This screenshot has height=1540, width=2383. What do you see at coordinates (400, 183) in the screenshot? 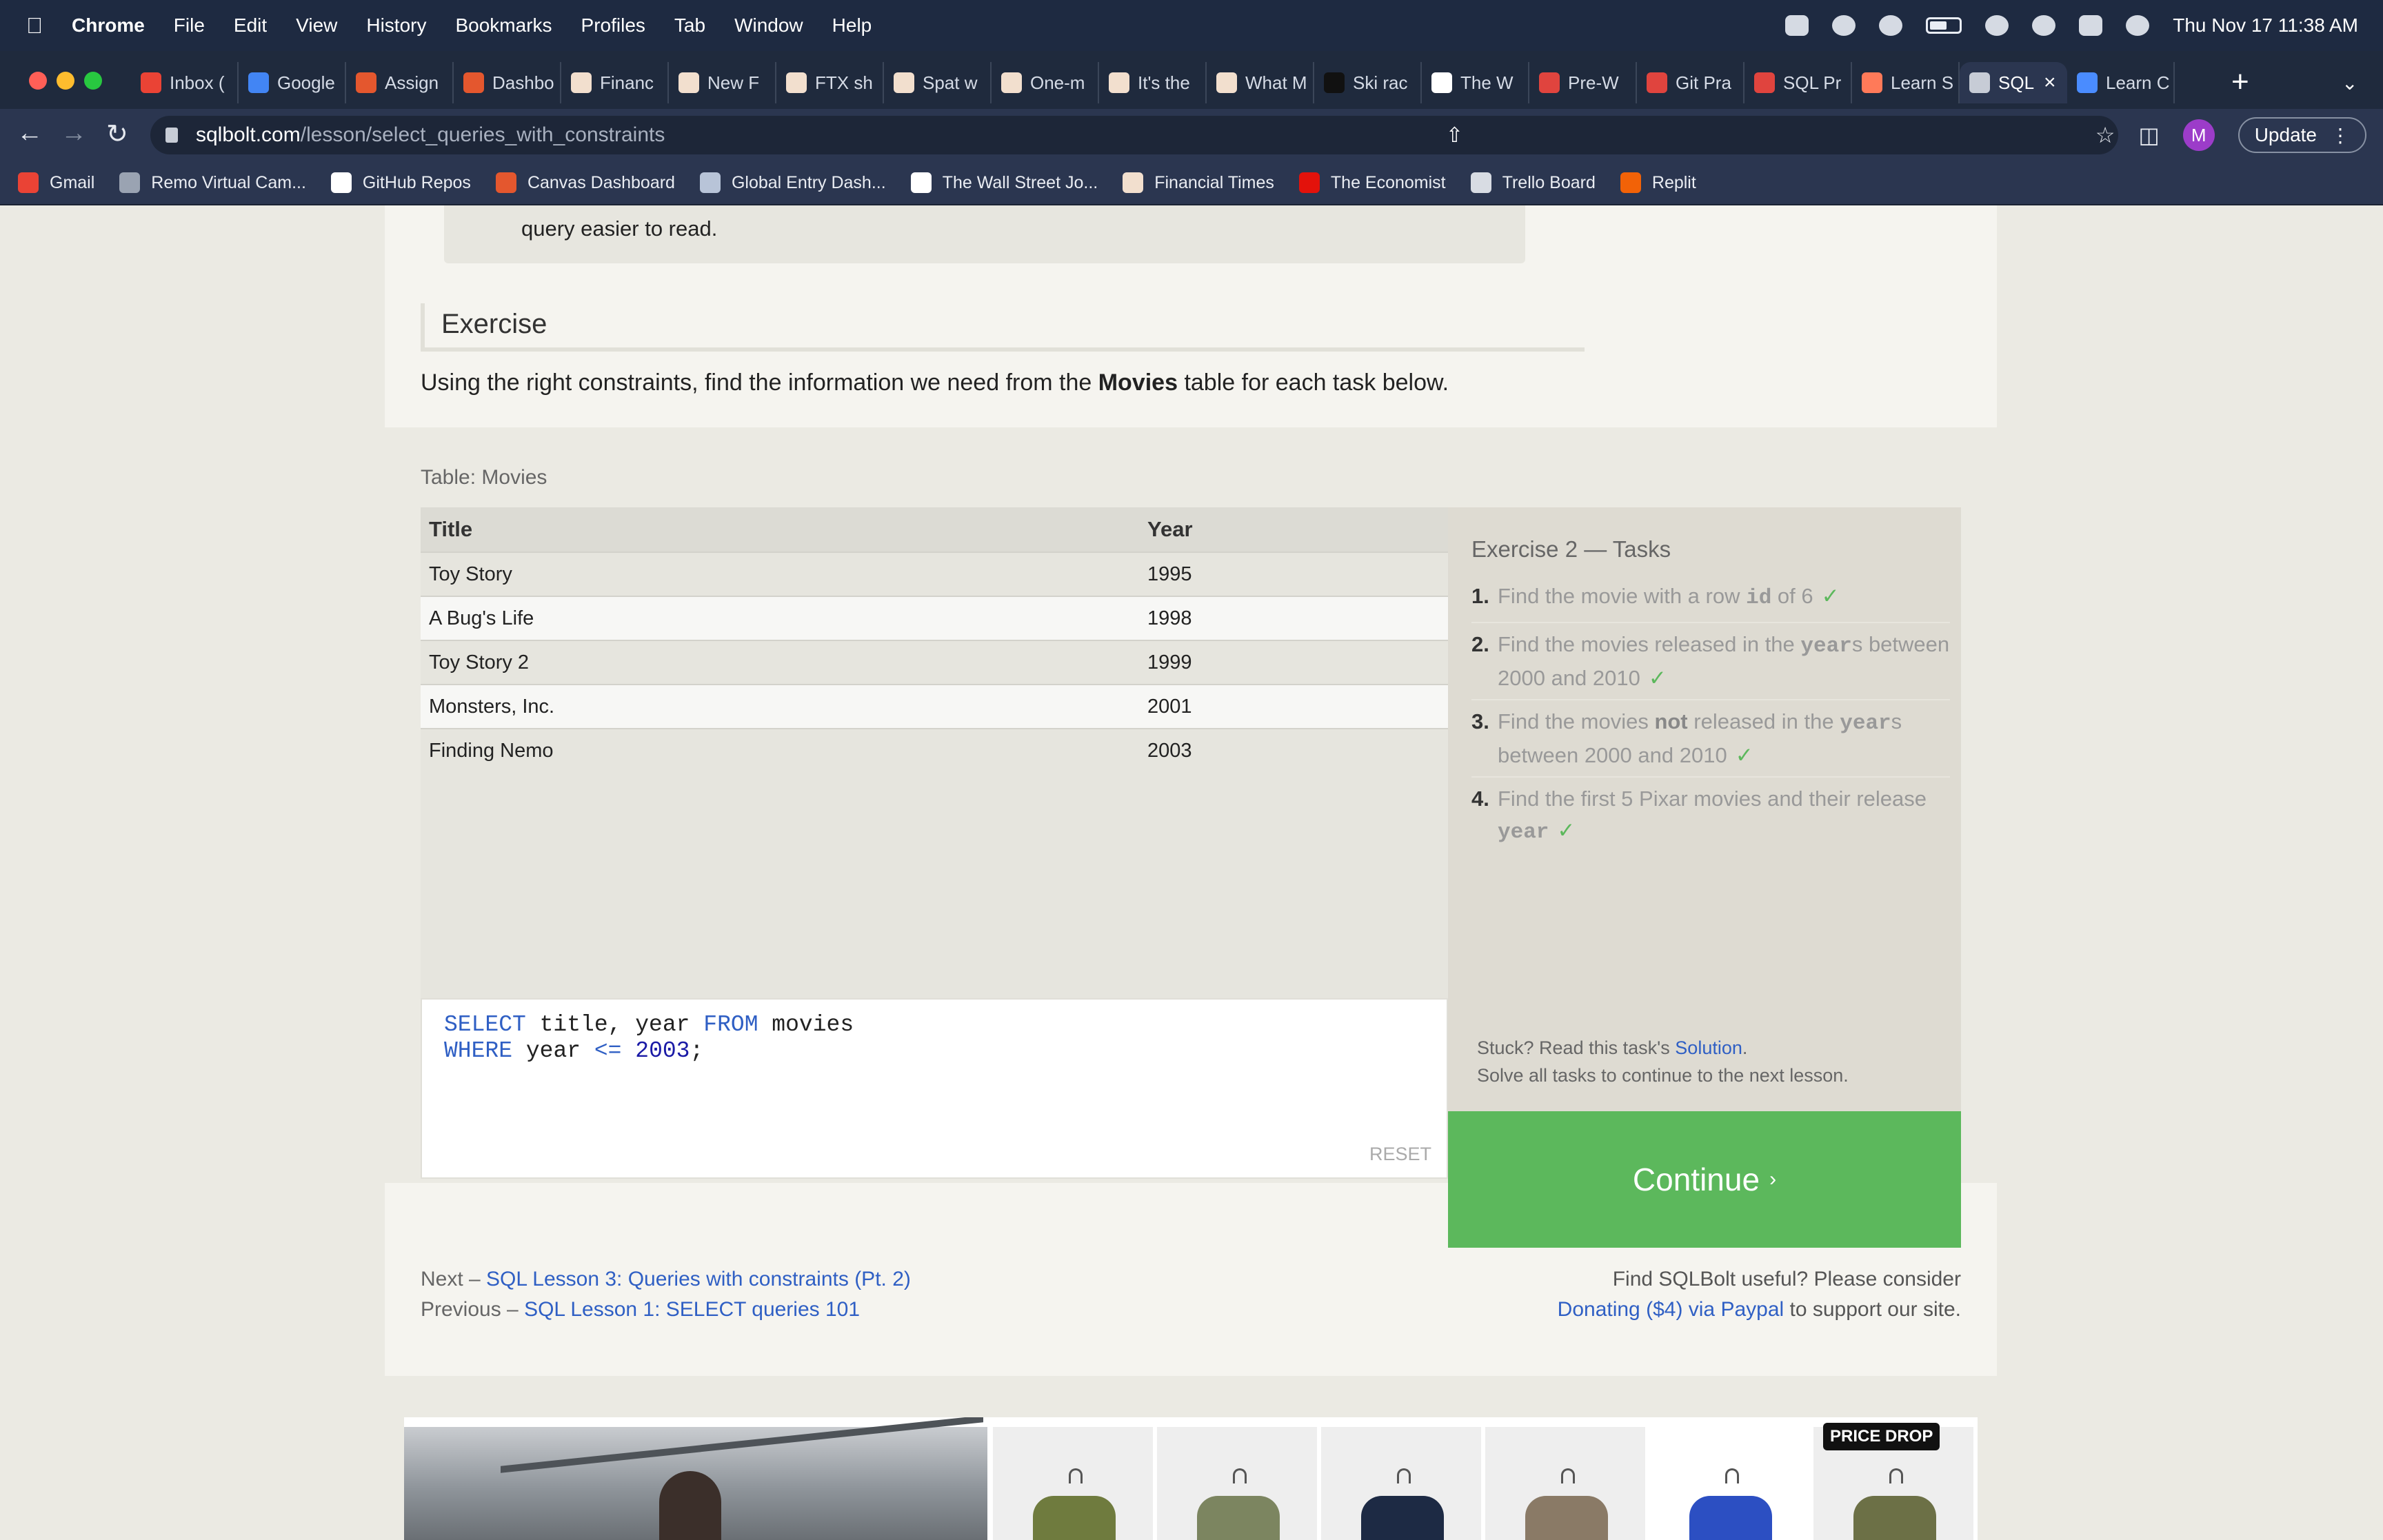
I see `bookmark-item: GitHub Repos` at bounding box center [400, 183].